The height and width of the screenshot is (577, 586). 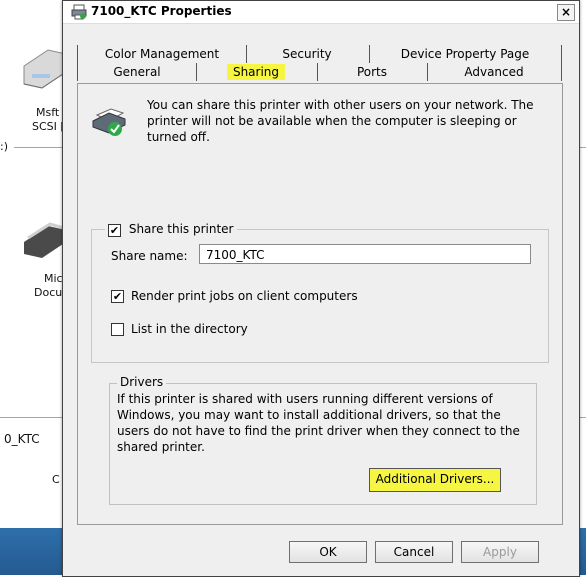 What do you see at coordinates (137, 72) in the screenshot?
I see `tab-general: General` at bounding box center [137, 72].